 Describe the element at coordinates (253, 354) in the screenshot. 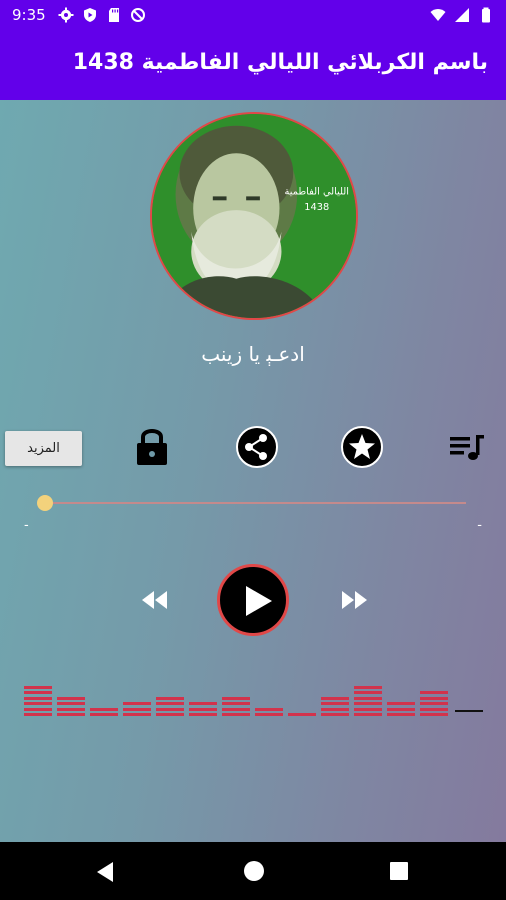

I see `track-title: ادعـﯧ يا زينب` at that location.